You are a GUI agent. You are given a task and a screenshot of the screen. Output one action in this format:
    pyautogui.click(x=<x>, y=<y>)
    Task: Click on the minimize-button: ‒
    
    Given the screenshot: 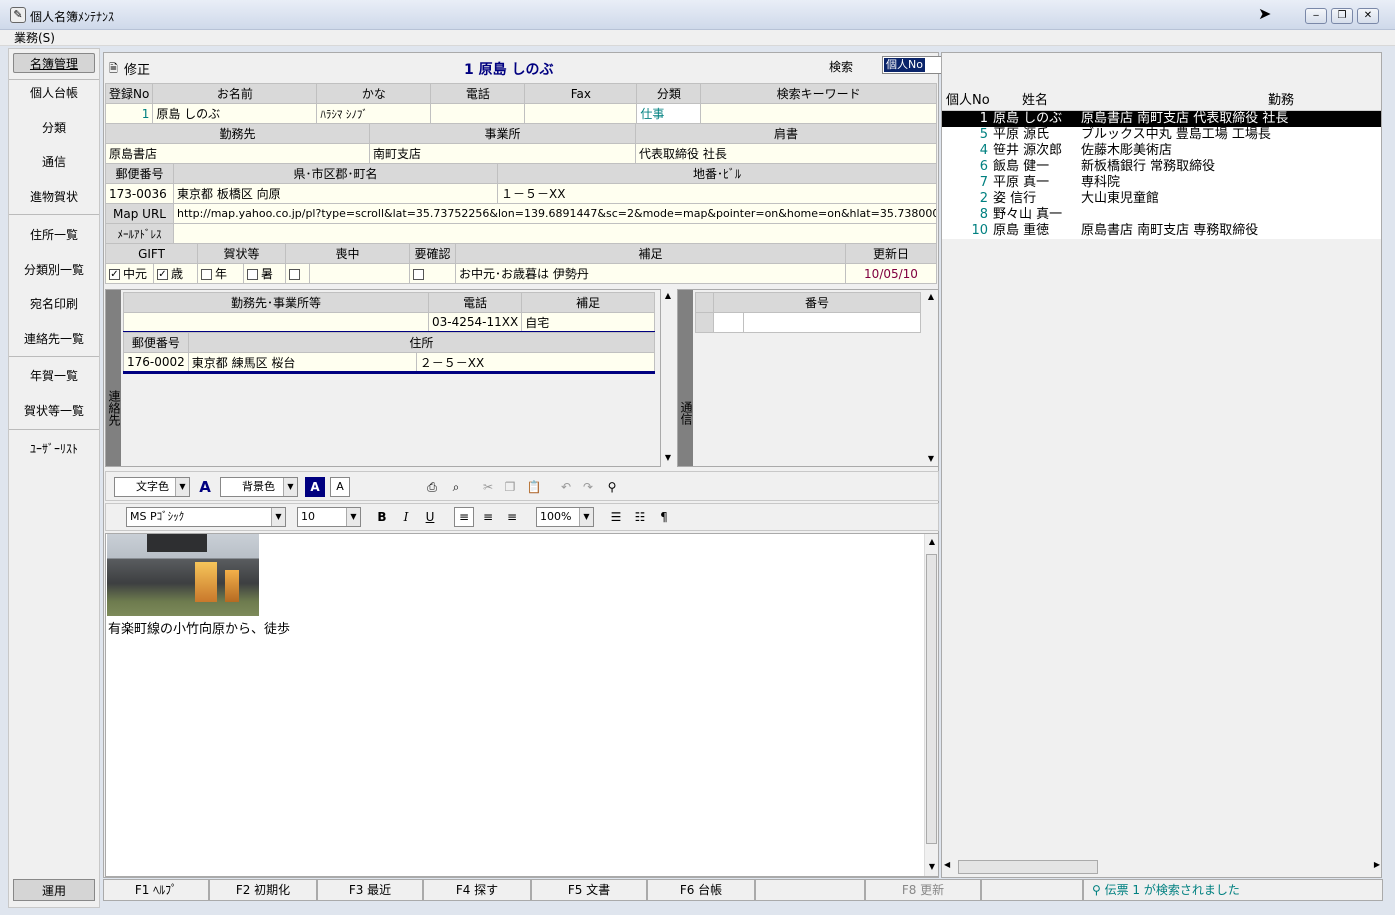 What is the action you would take?
    pyautogui.click(x=1316, y=16)
    